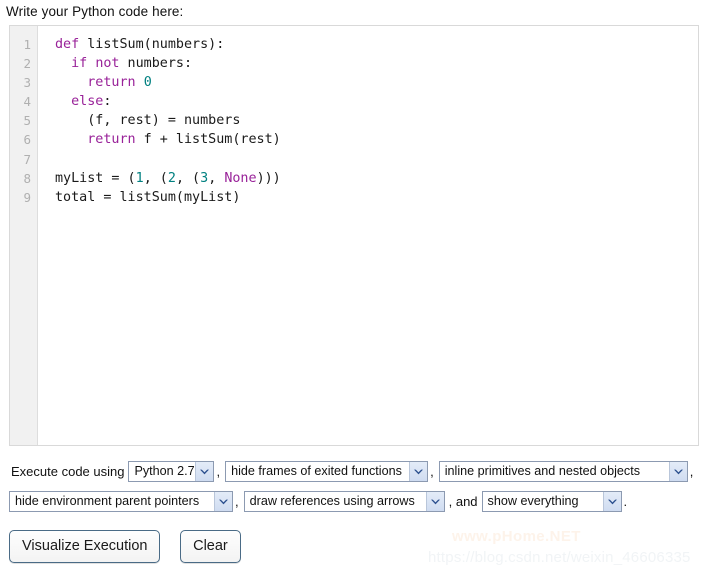  I want to click on code-line: else:, so click(376, 101).